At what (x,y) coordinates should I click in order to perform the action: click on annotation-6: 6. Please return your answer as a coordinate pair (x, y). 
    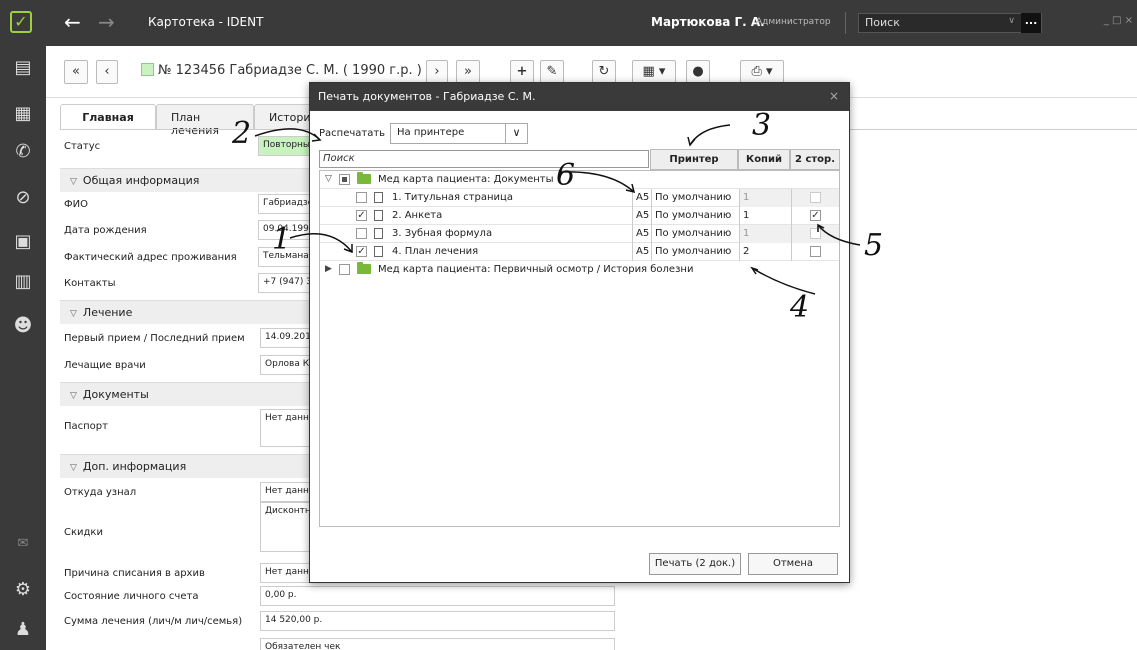
    Looking at the image, I should click on (566, 175).